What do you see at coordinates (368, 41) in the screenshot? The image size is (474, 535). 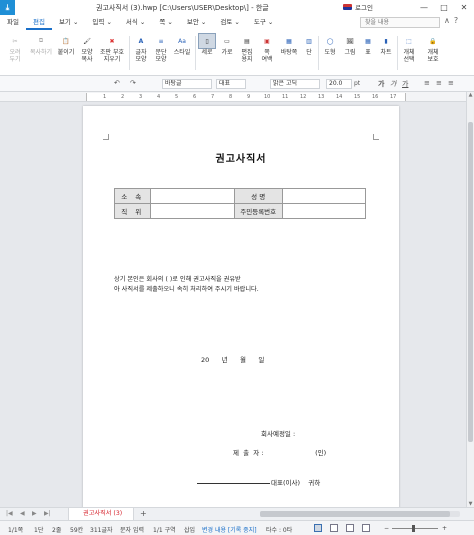 I see `table-icon: ▦` at bounding box center [368, 41].